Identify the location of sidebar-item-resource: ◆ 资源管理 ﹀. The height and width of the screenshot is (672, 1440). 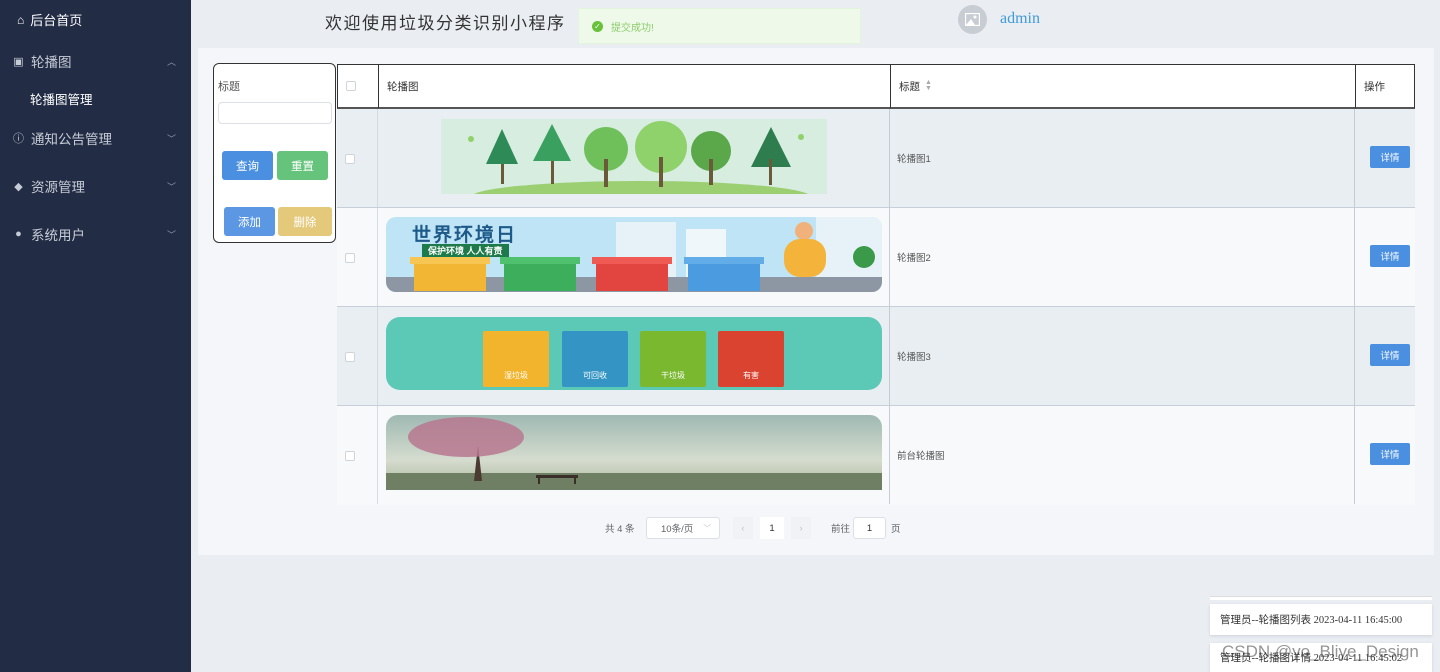
(96, 186).